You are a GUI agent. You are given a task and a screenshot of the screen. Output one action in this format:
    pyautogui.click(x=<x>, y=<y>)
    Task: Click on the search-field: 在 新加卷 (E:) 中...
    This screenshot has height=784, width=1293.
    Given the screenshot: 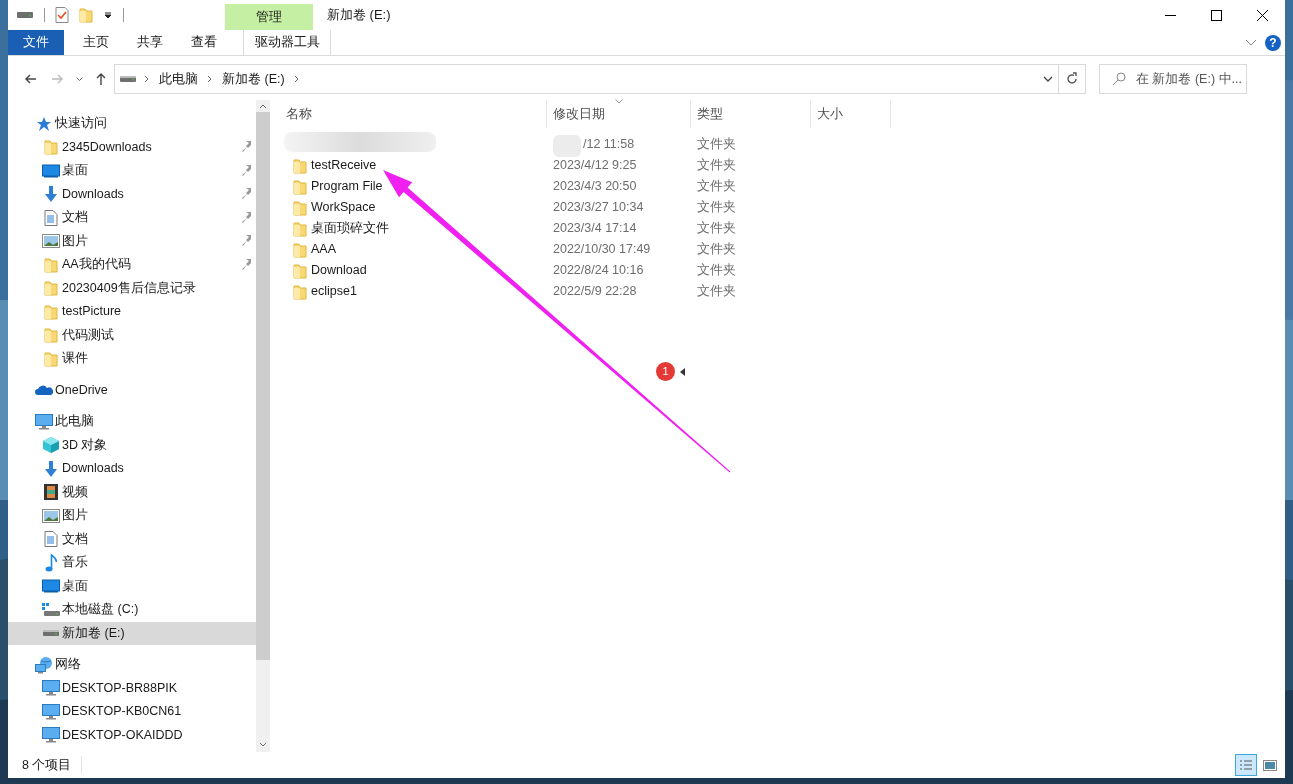 What is the action you would take?
    pyautogui.click(x=1173, y=79)
    